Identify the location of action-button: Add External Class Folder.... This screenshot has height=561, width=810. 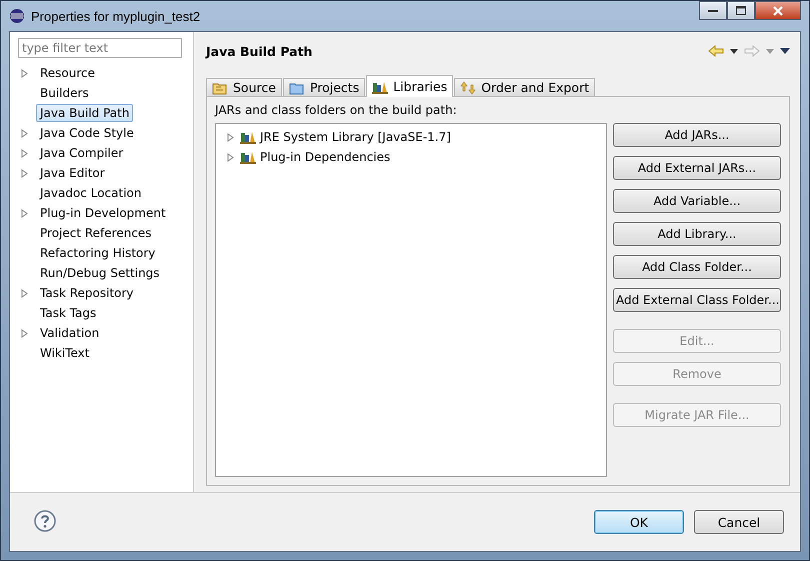
(697, 300).